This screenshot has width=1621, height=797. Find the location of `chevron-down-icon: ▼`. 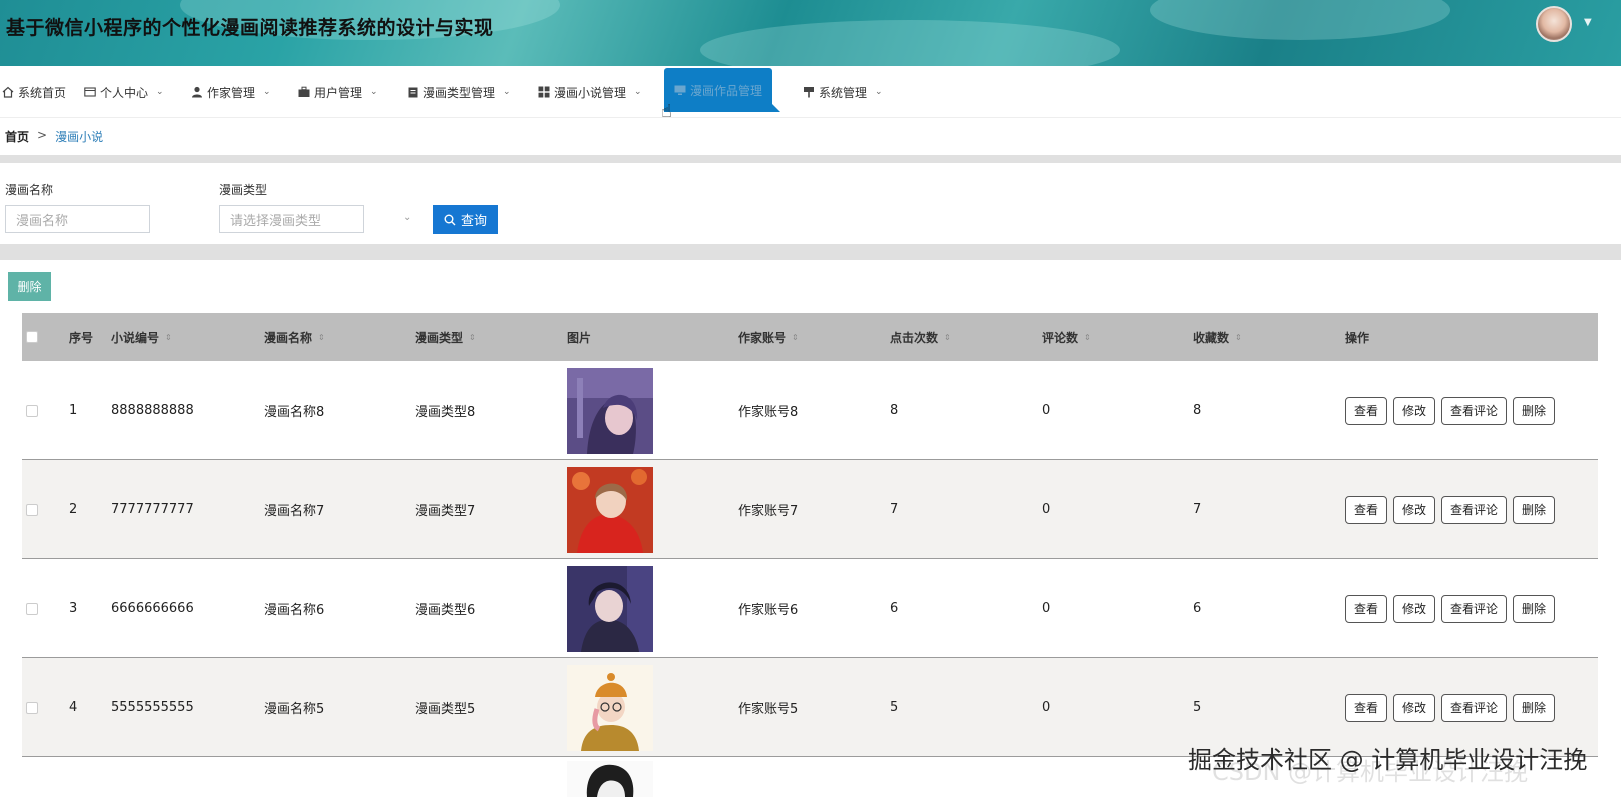

chevron-down-icon: ▼ is located at coordinates (1588, 22).